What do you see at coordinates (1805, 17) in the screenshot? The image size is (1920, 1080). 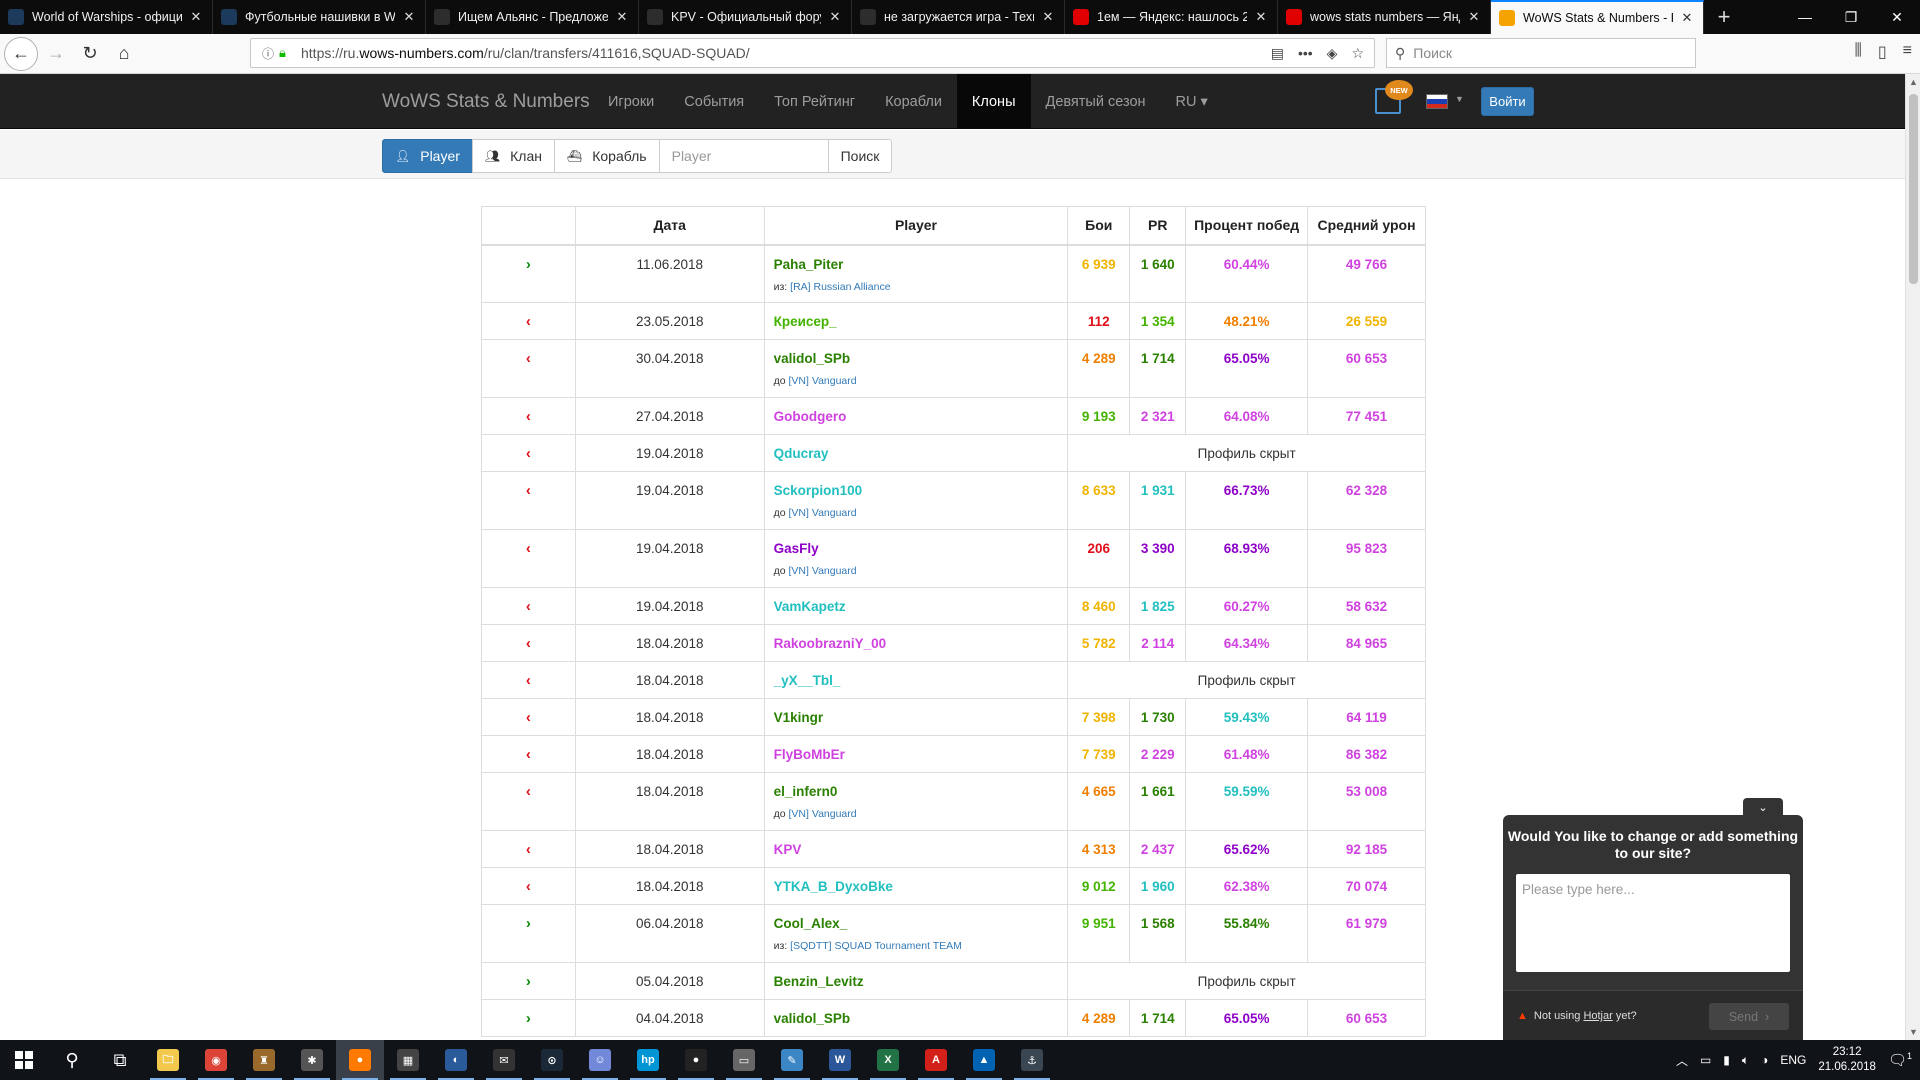 I see `minimize-icon: —` at bounding box center [1805, 17].